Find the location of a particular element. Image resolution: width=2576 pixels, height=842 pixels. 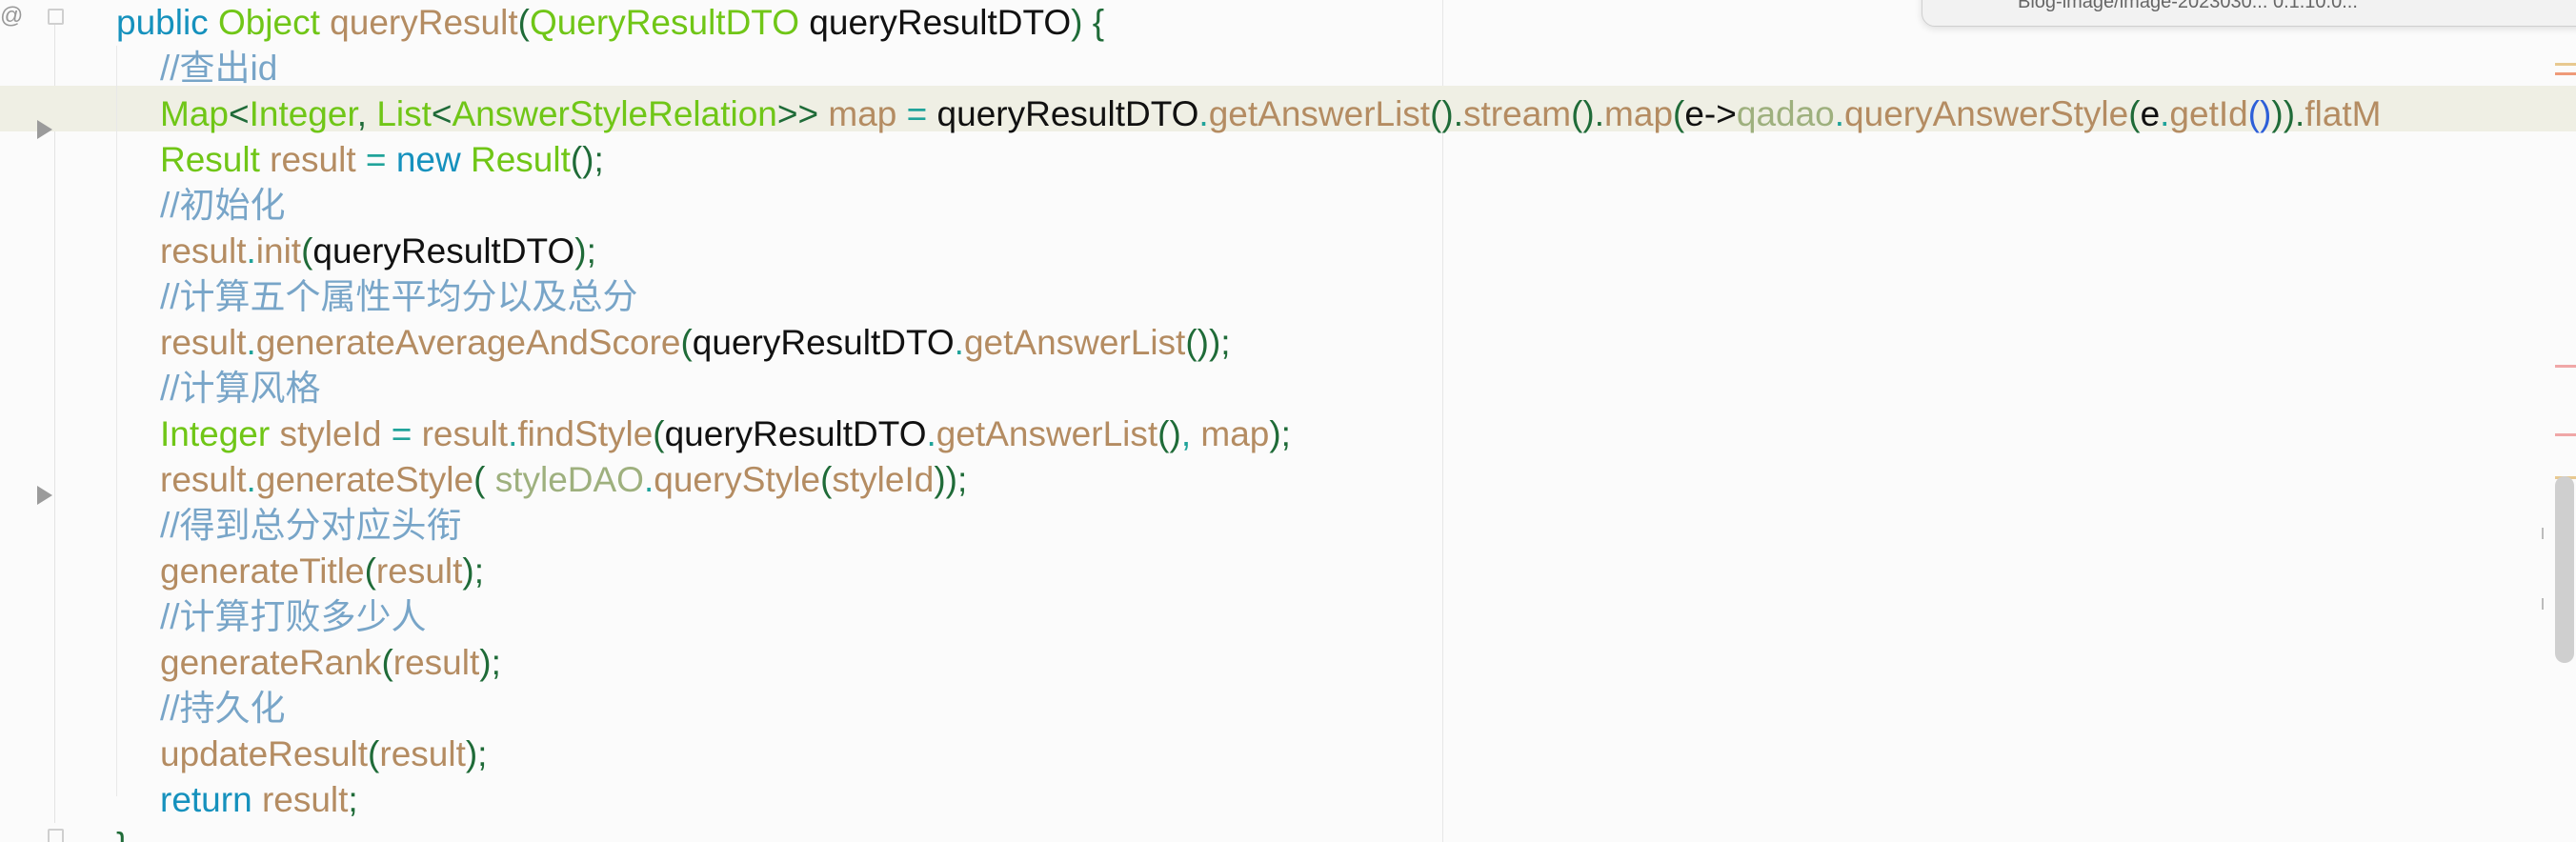

code-token: new is located at coordinates (433, 159).